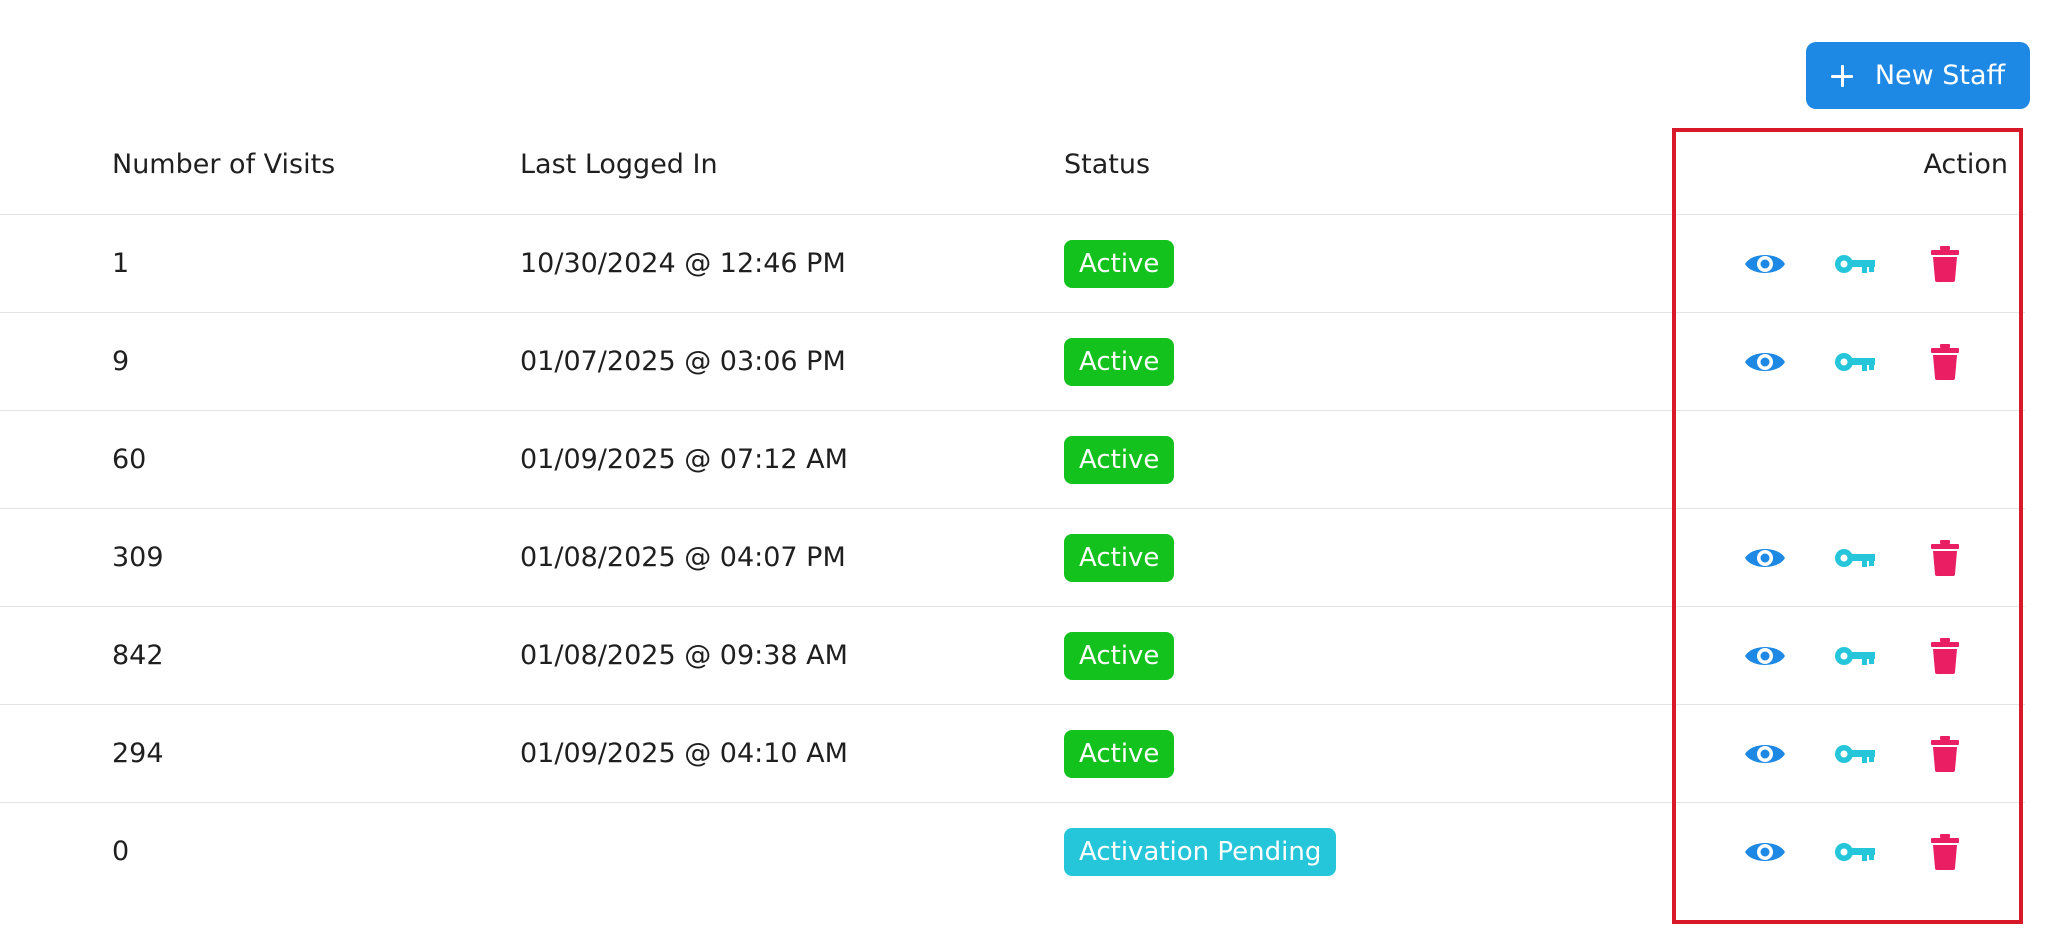 The image size is (2067, 934). Describe the element at coordinates (1012, 362) in the screenshot. I see `table-row: 9 01/07/2025 @ 03:06 PM Active` at that location.